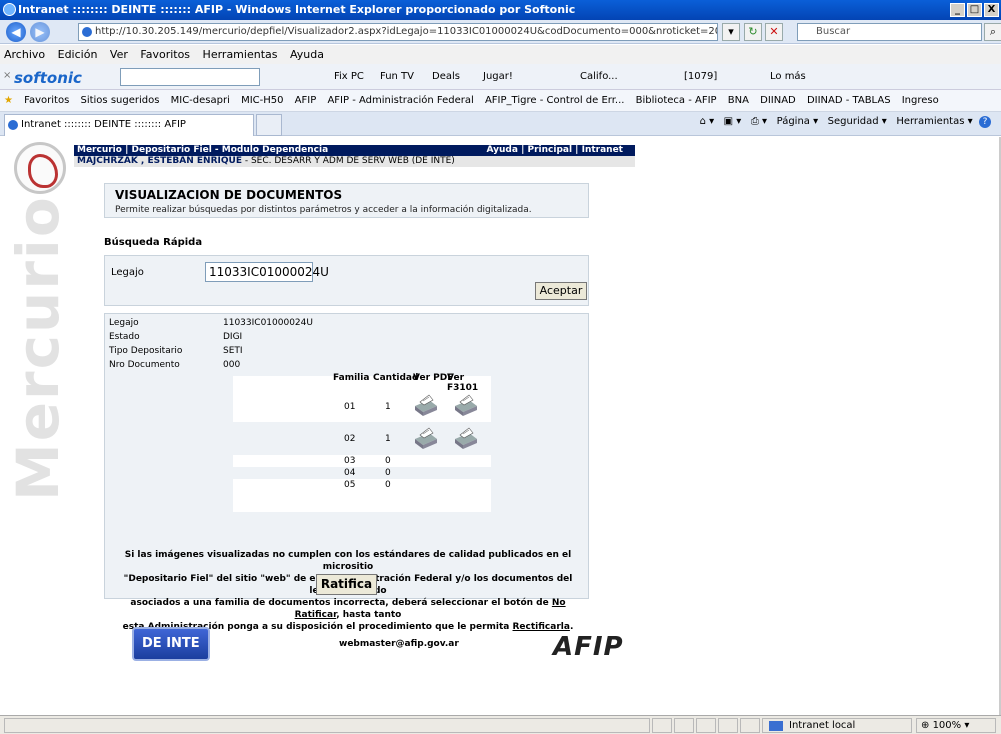 This screenshot has height=734, width=1001. I want to click on notice-line: ., so click(571, 627).